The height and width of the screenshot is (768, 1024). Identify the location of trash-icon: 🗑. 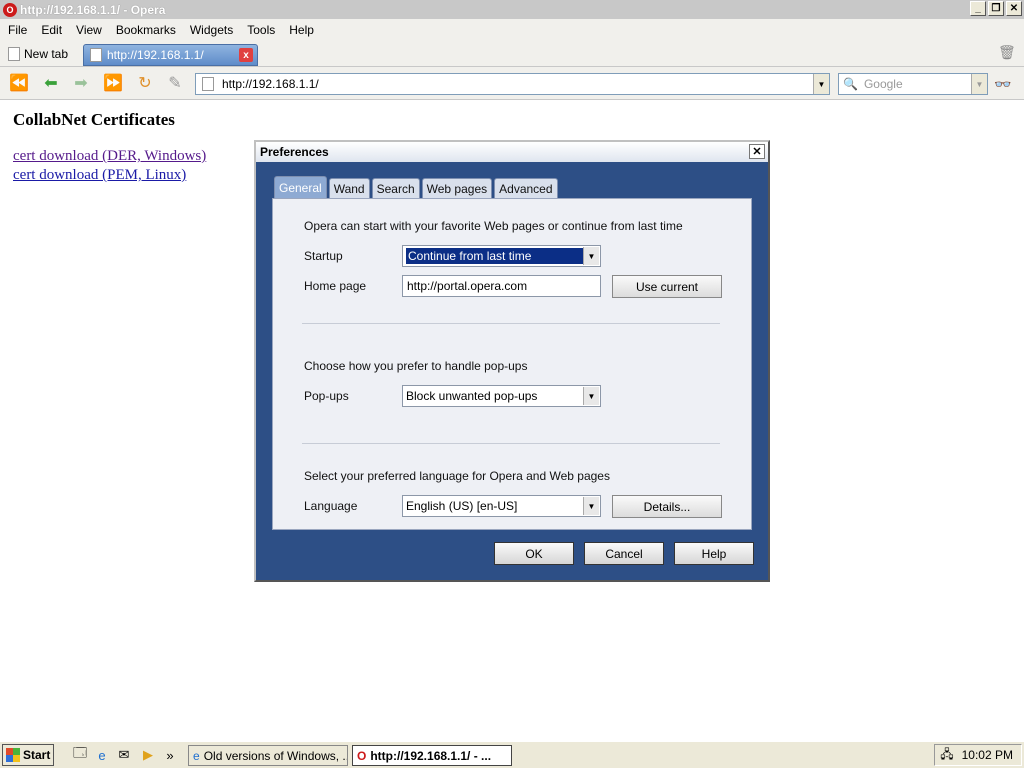
(1007, 52).